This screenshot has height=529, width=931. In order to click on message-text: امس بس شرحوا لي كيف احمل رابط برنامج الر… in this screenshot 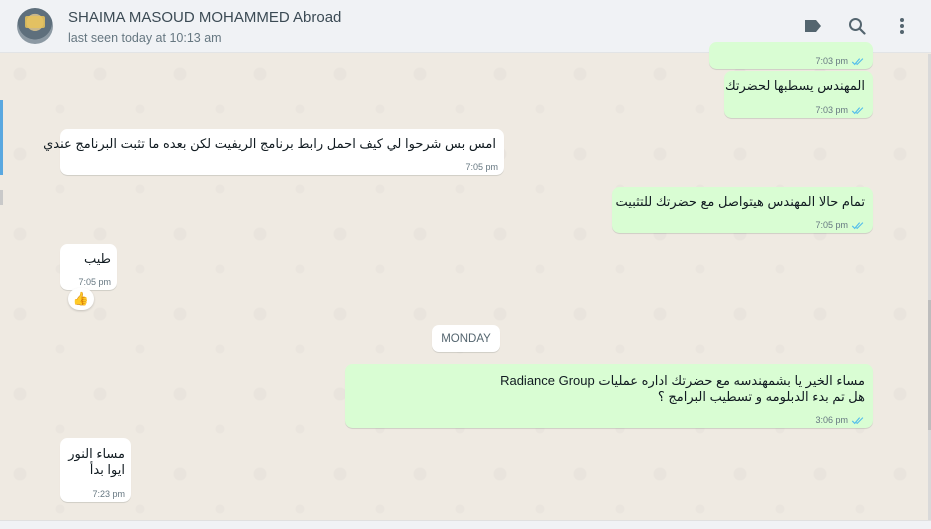, I will do `click(269, 143)`.